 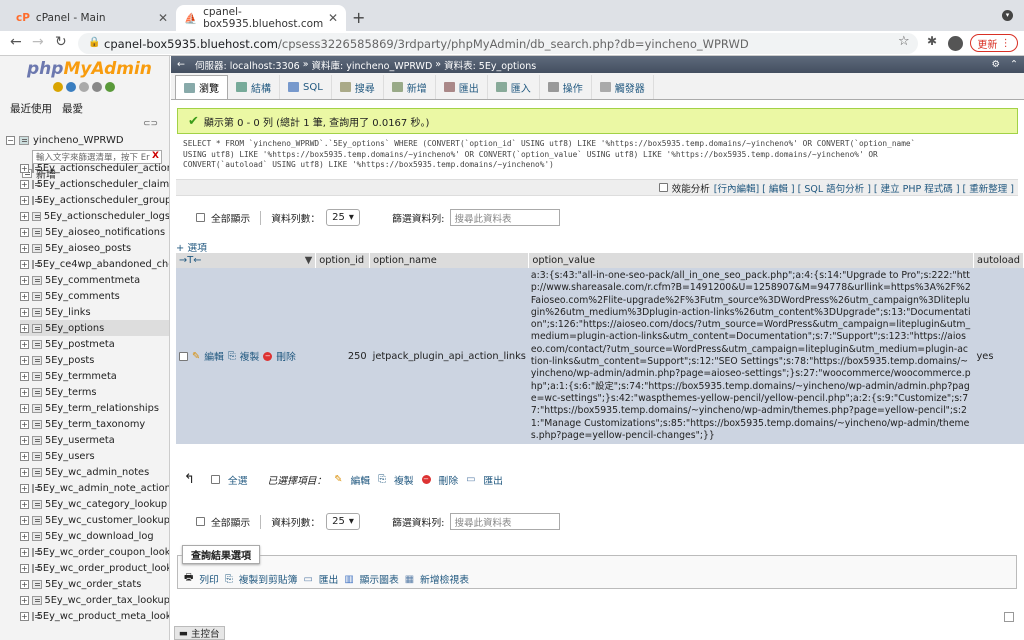 I want to click on sidebar-item-table: +5Ey_terms, so click(x=94, y=392).